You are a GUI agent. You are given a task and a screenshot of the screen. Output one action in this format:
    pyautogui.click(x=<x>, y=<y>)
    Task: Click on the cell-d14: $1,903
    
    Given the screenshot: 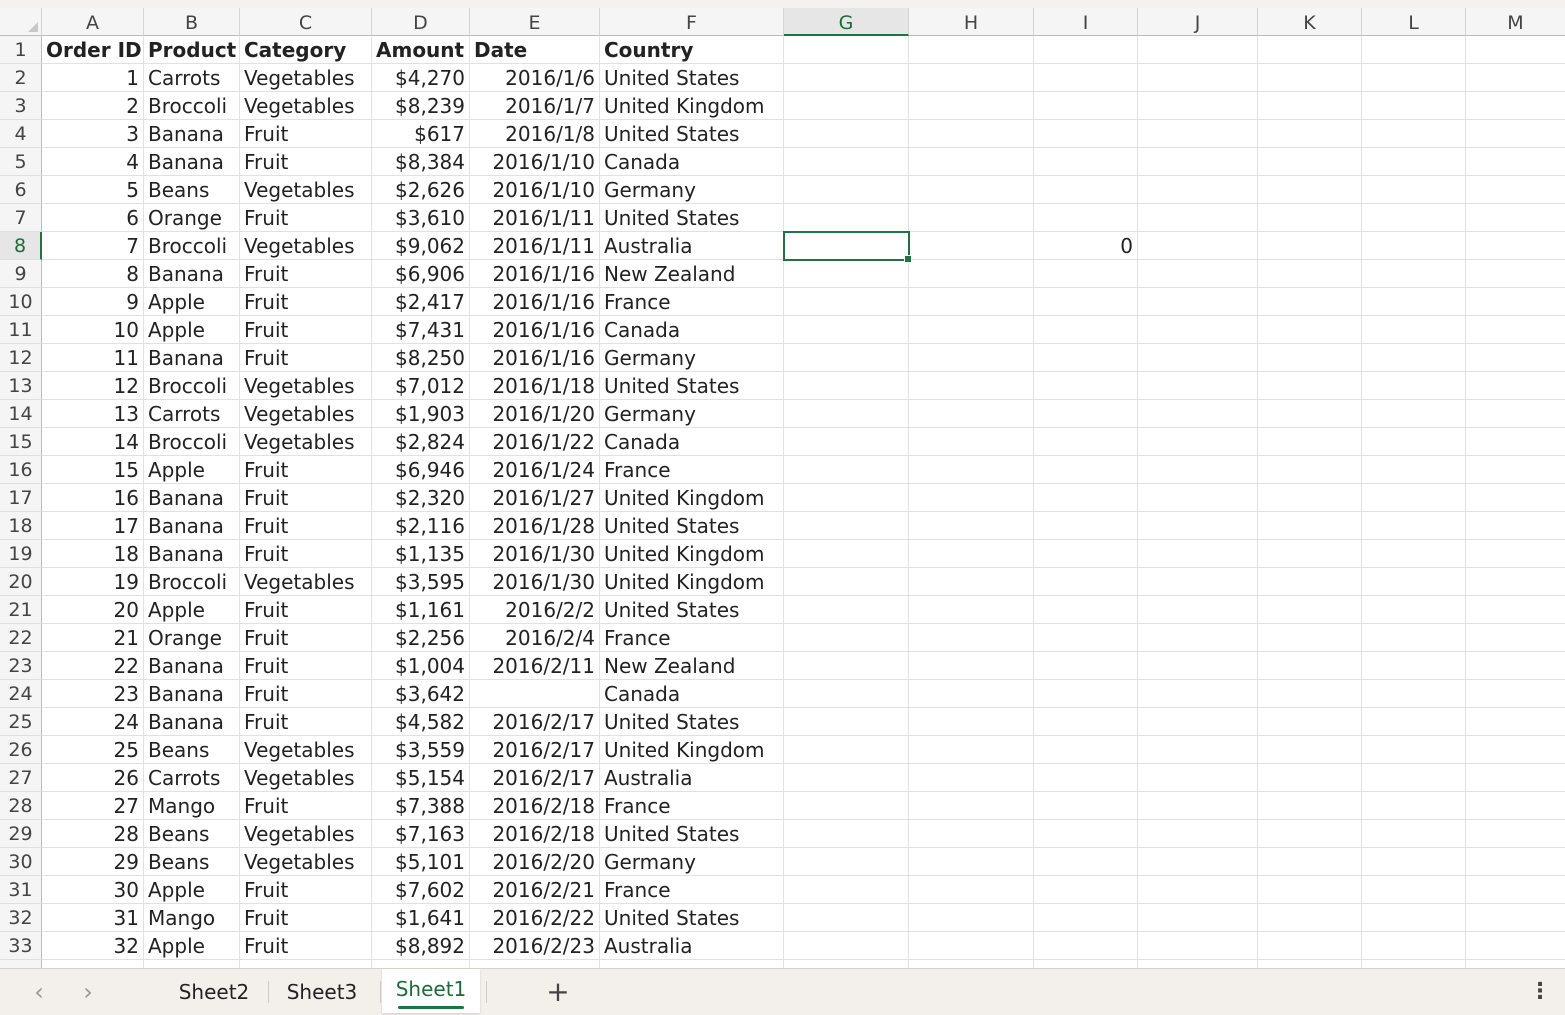 What is the action you would take?
    pyautogui.click(x=421, y=414)
    